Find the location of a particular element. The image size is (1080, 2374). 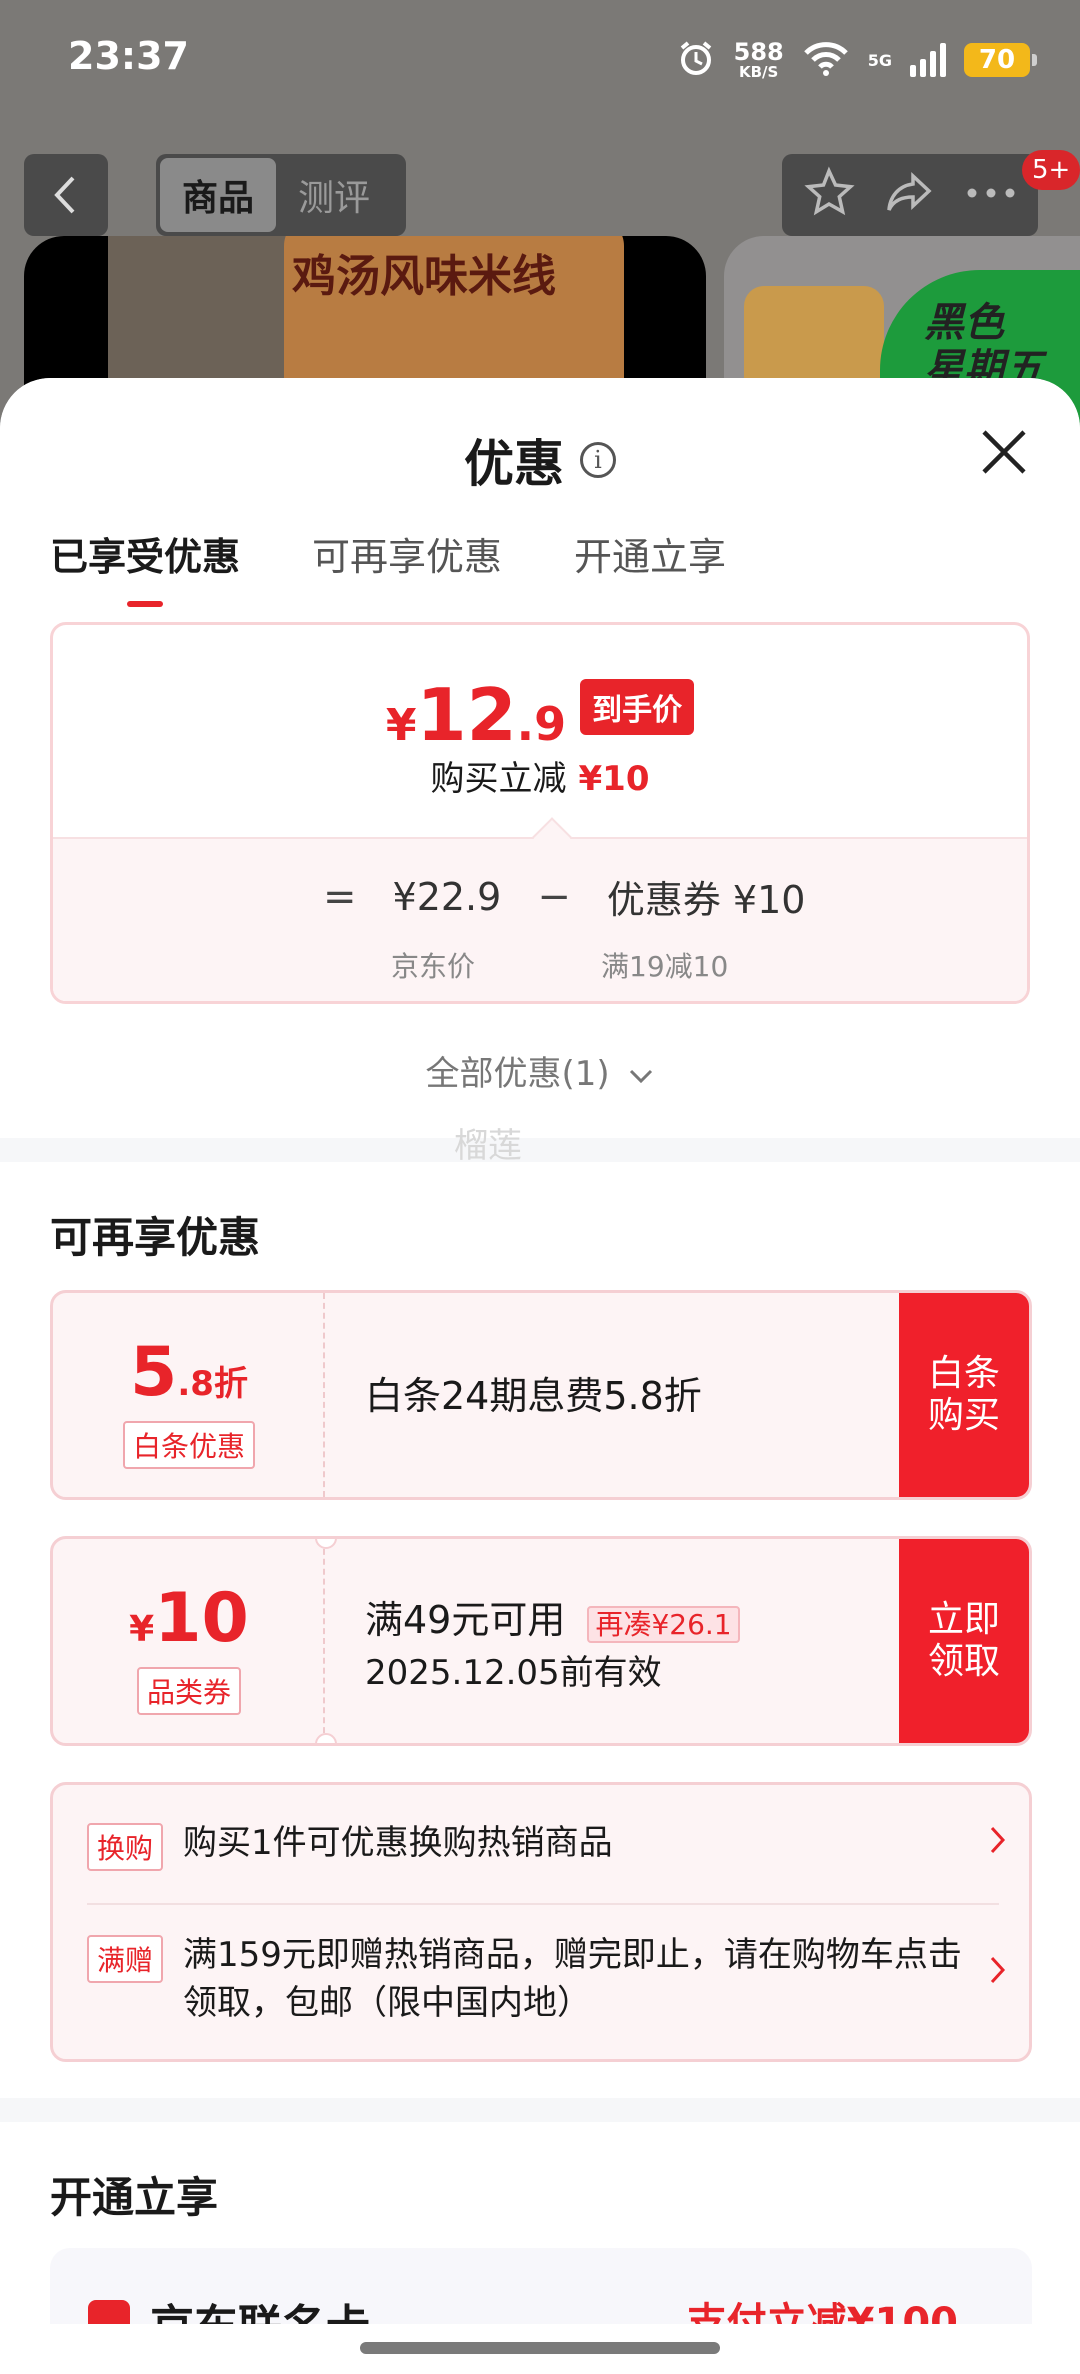

gift-tag: 满赠 is located at coordinates (125, 1959).